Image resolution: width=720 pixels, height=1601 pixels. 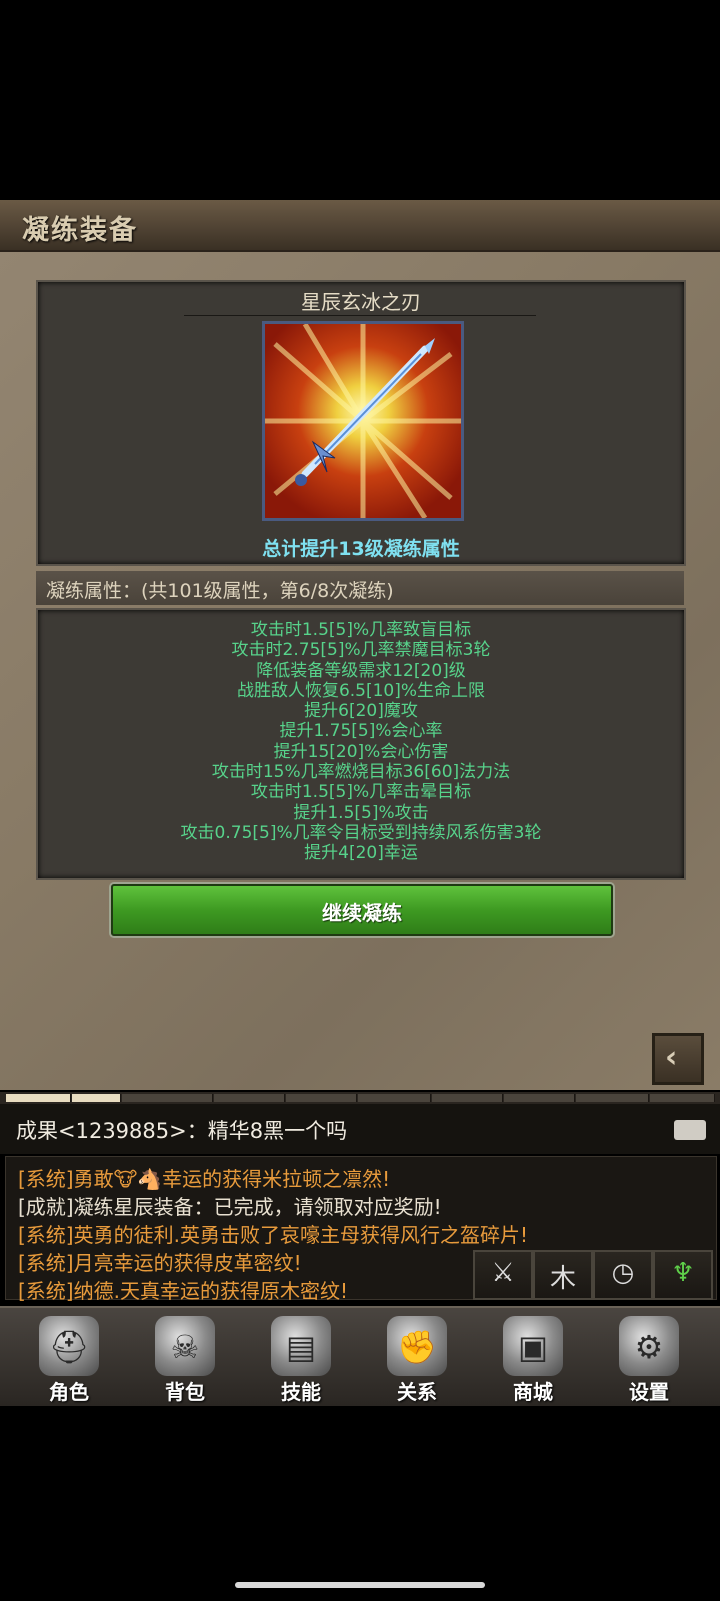 I want to click on chat-tab-strip, so click(x=360, y=1098).